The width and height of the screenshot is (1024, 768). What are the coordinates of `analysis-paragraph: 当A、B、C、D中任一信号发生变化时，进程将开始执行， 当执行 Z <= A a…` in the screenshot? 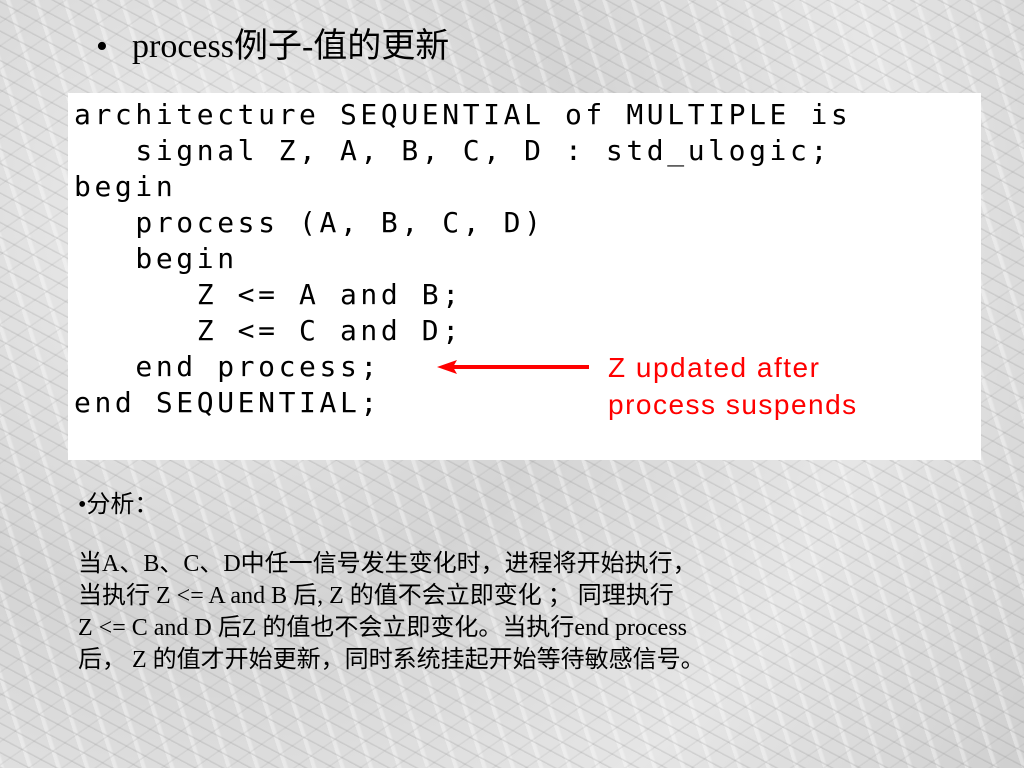 It's located at (528, 612).